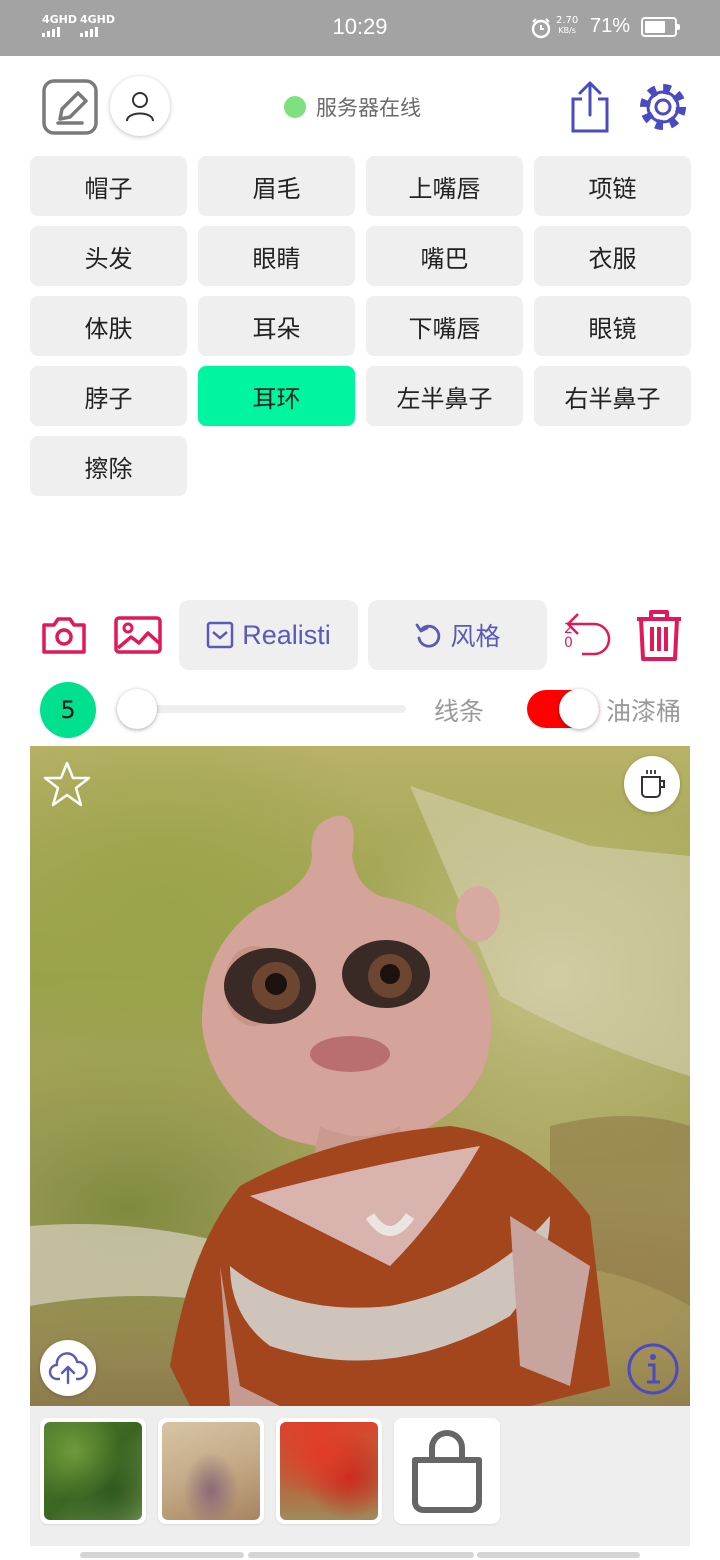  I want to click on battery-level, so click(655, 27).